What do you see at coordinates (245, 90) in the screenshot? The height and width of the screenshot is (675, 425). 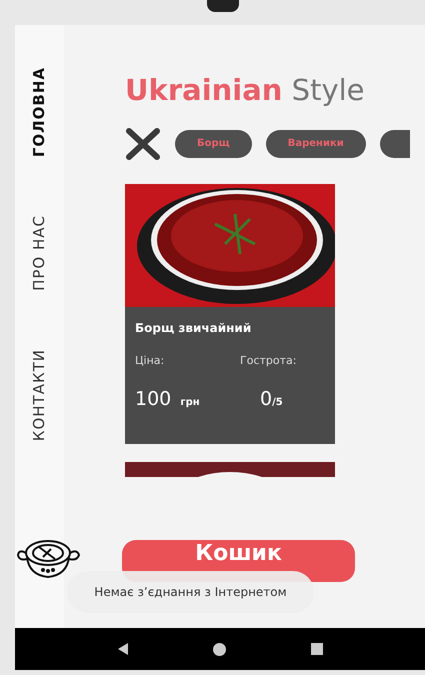 I see `app-title: Ukrainian Style` at bounding box center [245, 90].